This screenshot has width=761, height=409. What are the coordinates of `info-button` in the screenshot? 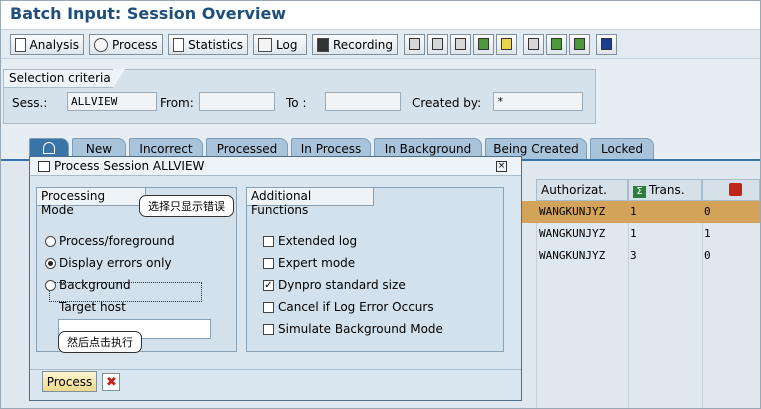 It's located at (606, 44).